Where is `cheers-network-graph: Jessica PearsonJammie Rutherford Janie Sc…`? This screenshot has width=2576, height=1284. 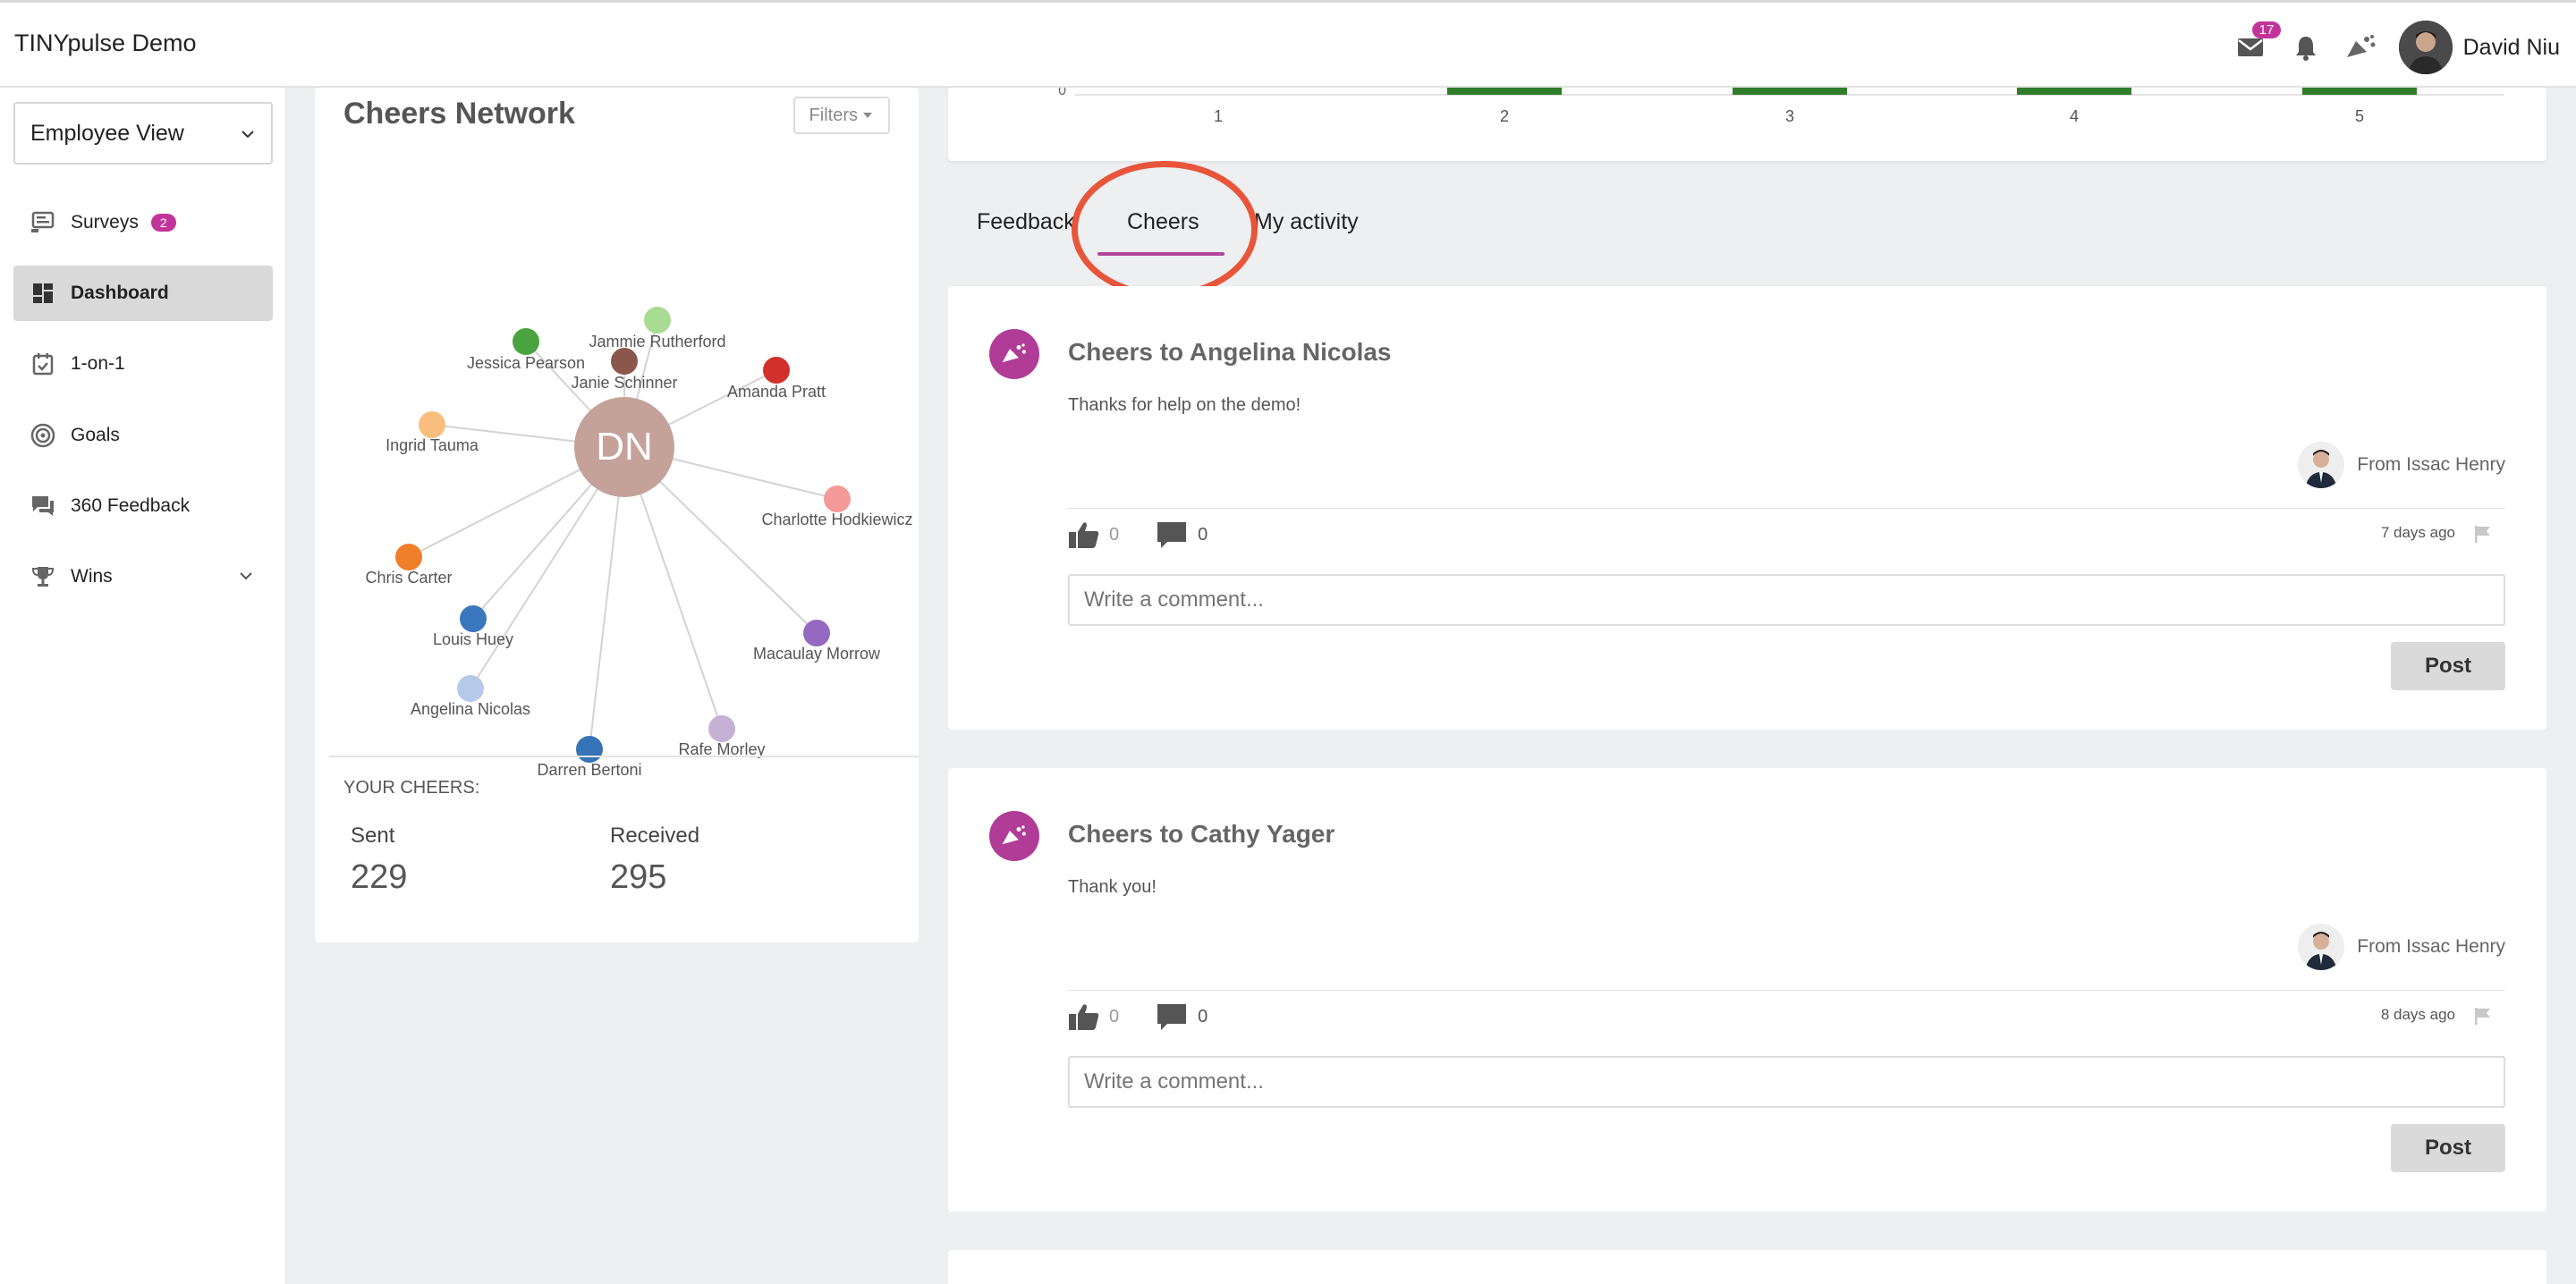
cheers-network-graph: Jessica PearsonJammie Rutherford Janie Sc… is located at coordinates (617, 463).